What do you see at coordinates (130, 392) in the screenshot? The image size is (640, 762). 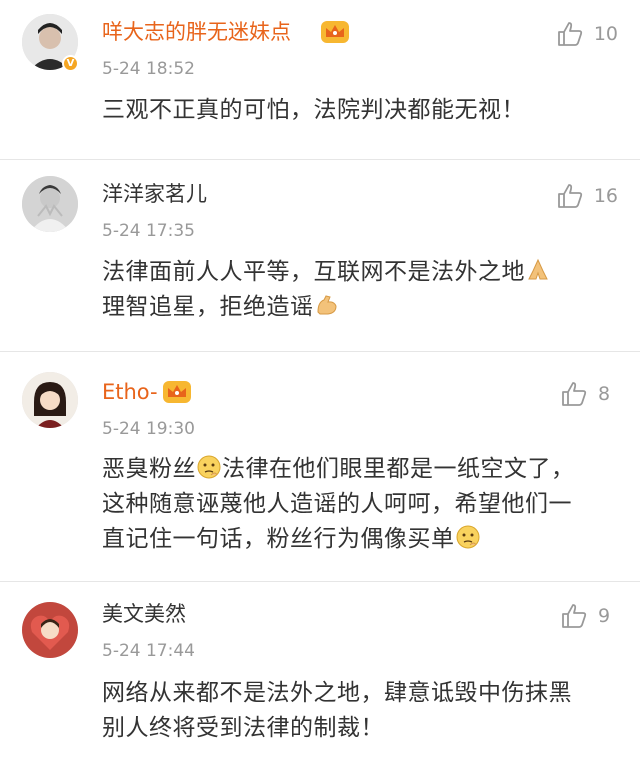 I see `username: Etho-` at bounding box center [130, 392].